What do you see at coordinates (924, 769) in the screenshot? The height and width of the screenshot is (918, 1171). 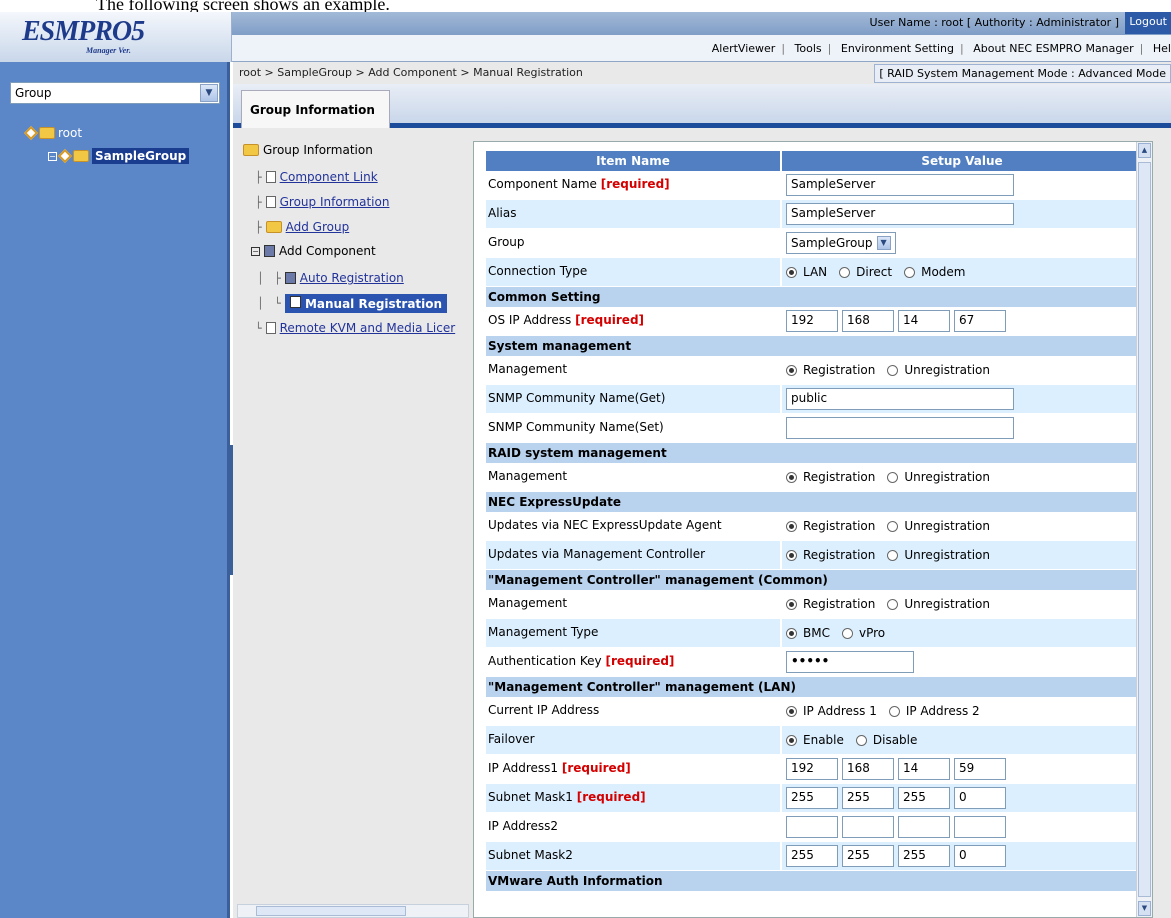 I see `ip1-octet-3: 14` at bounding box center [924, 769].